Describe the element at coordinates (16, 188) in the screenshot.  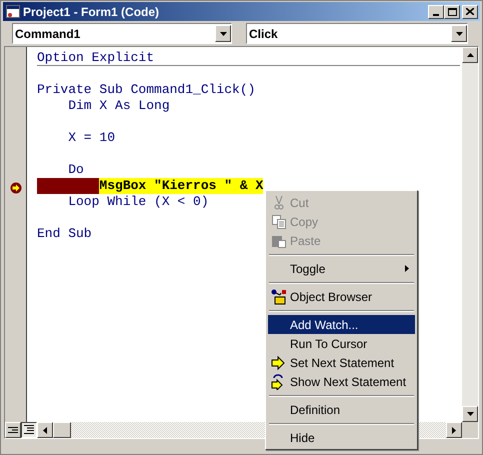
I see `execution-point-icon` at that location.